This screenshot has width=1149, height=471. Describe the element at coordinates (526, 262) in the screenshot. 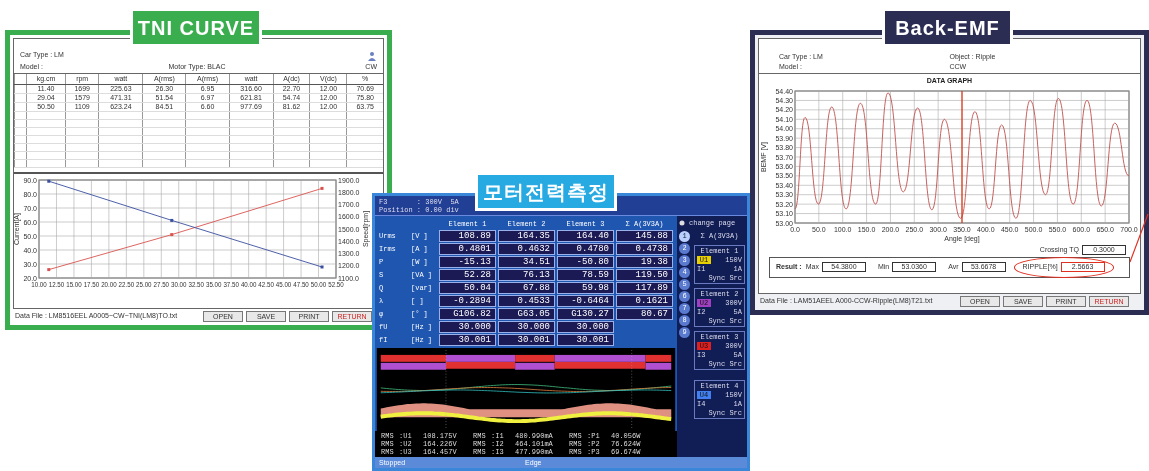

I see `value-cell: 34.51` at that location.